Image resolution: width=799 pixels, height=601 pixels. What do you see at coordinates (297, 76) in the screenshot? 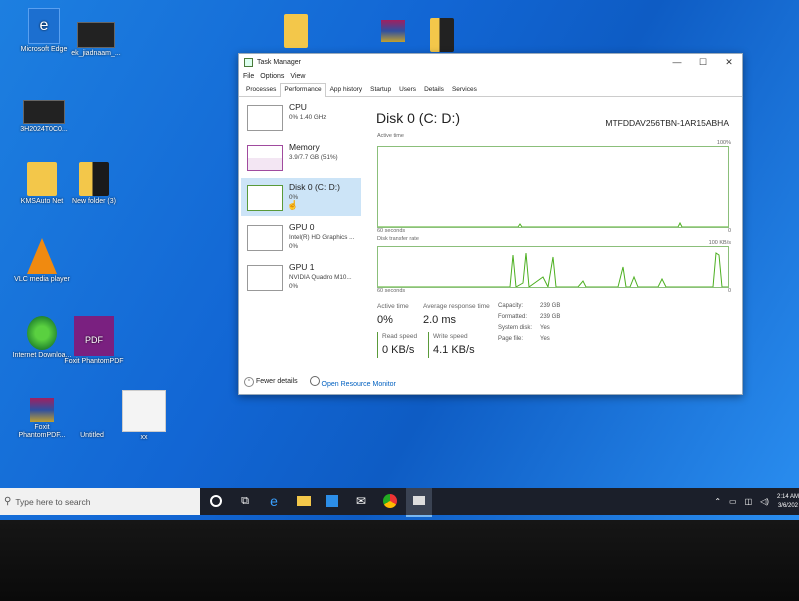
I see `menu-view: View` at bounding box center [297, 76].